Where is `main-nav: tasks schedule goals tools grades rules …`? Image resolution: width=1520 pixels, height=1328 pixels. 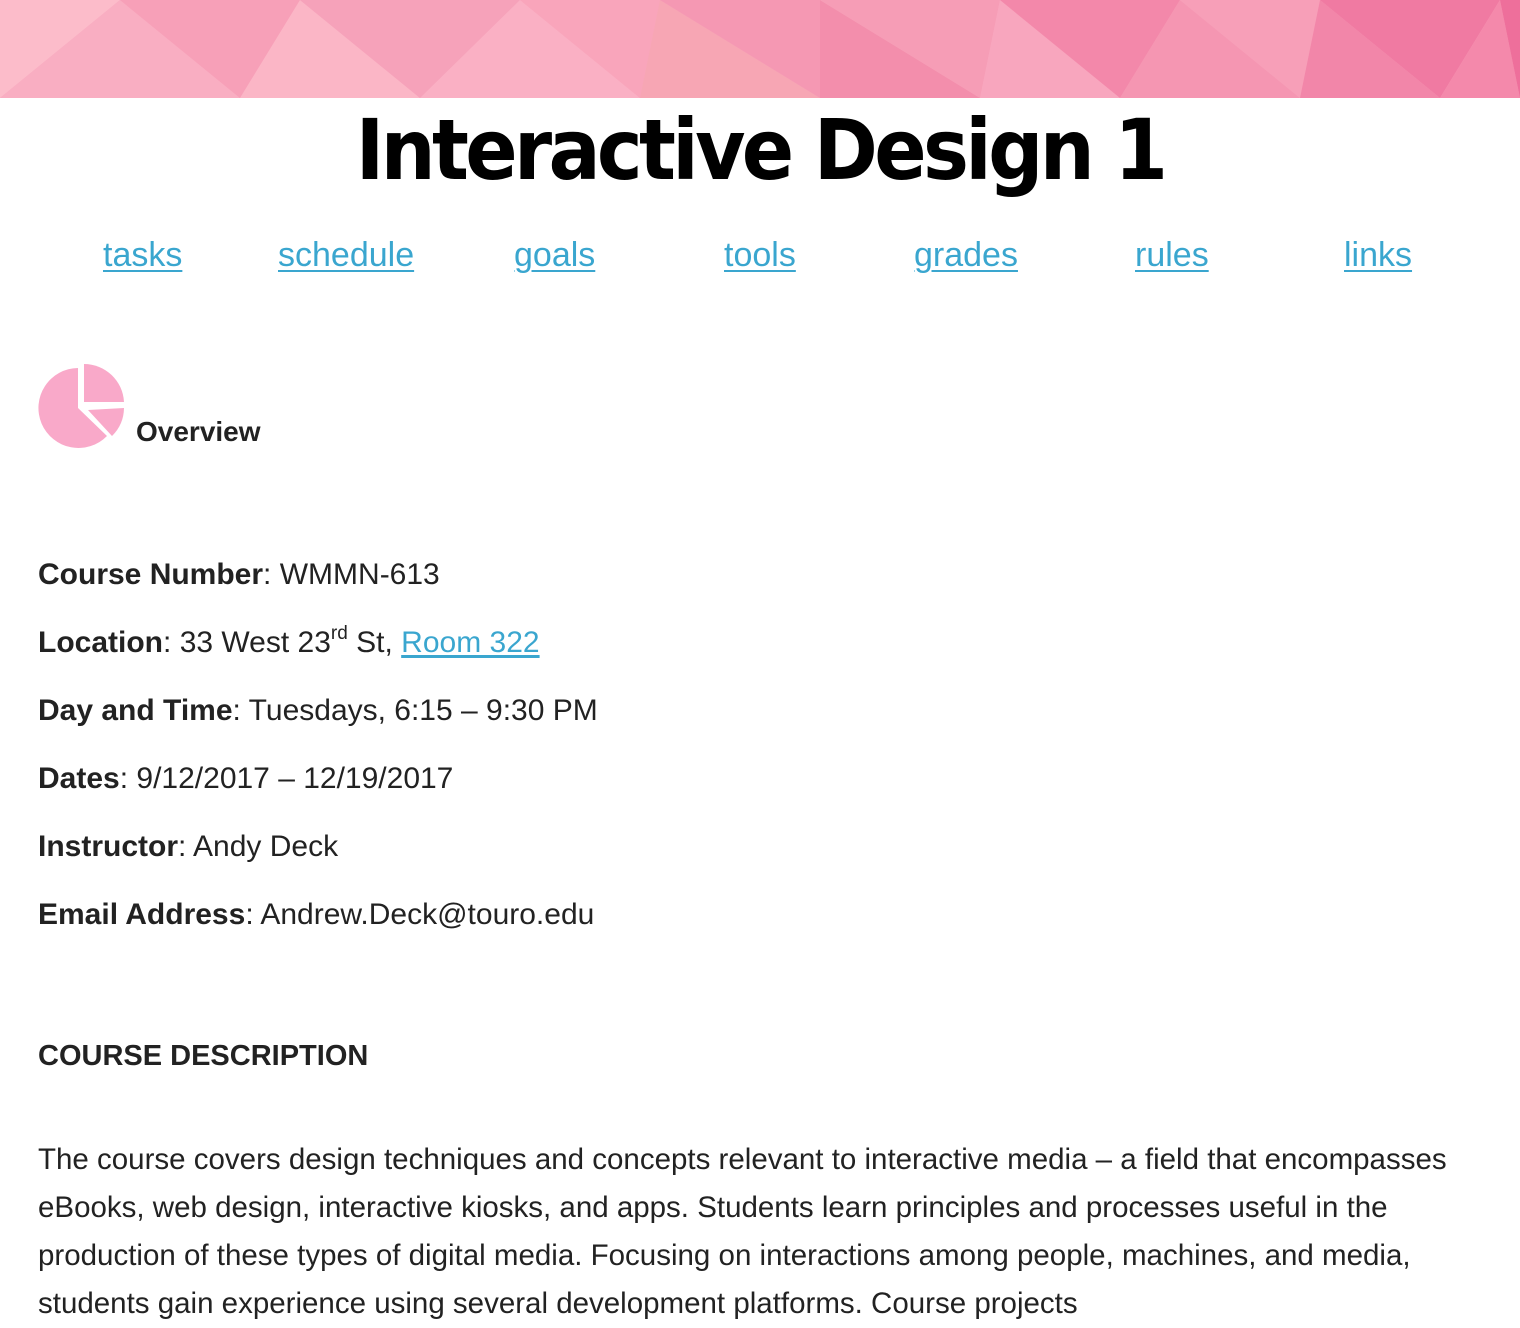
main-nav: tasks schedule goals tools grades rules … is located at coordinates (760, 261).